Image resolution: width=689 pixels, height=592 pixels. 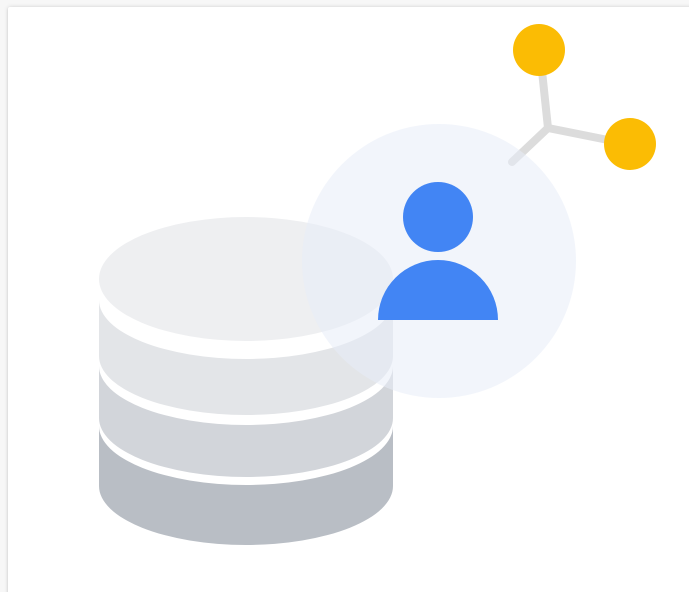 I want to click on network-node-right, so click(x=630, y=144).